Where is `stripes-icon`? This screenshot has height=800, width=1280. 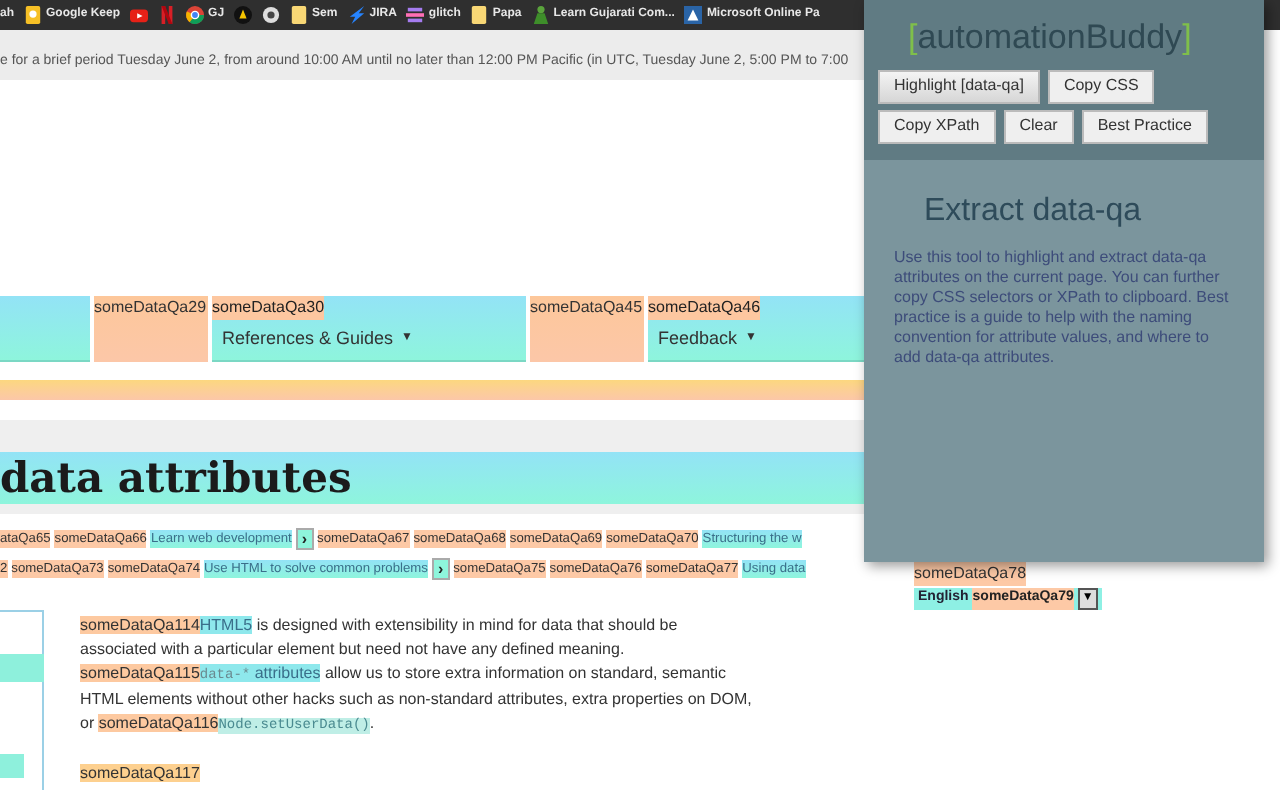 stripes-icon is located at coordinates (415, 15).